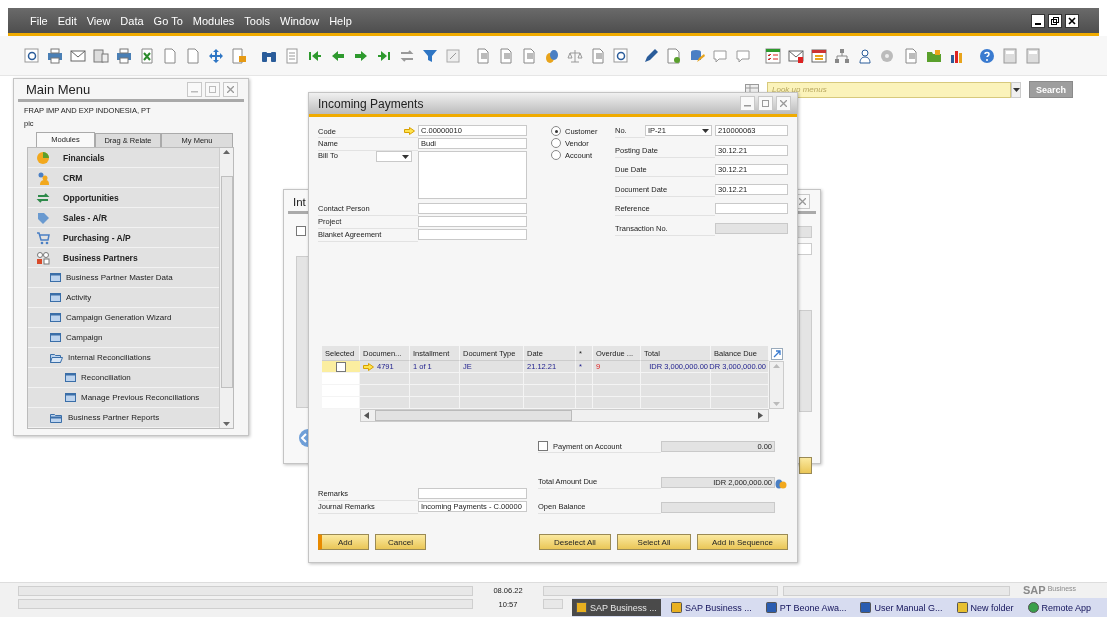 The height and width of the screenshot is (617, 1107). I want to click on menu-item: Business Partner Master Data, so click(123, 278).